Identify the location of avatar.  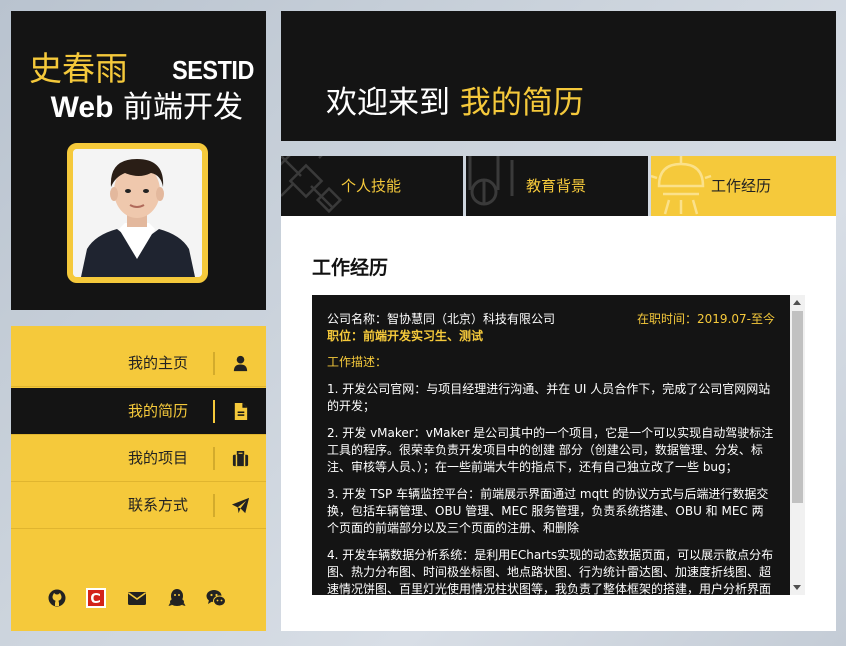
(137, 213).